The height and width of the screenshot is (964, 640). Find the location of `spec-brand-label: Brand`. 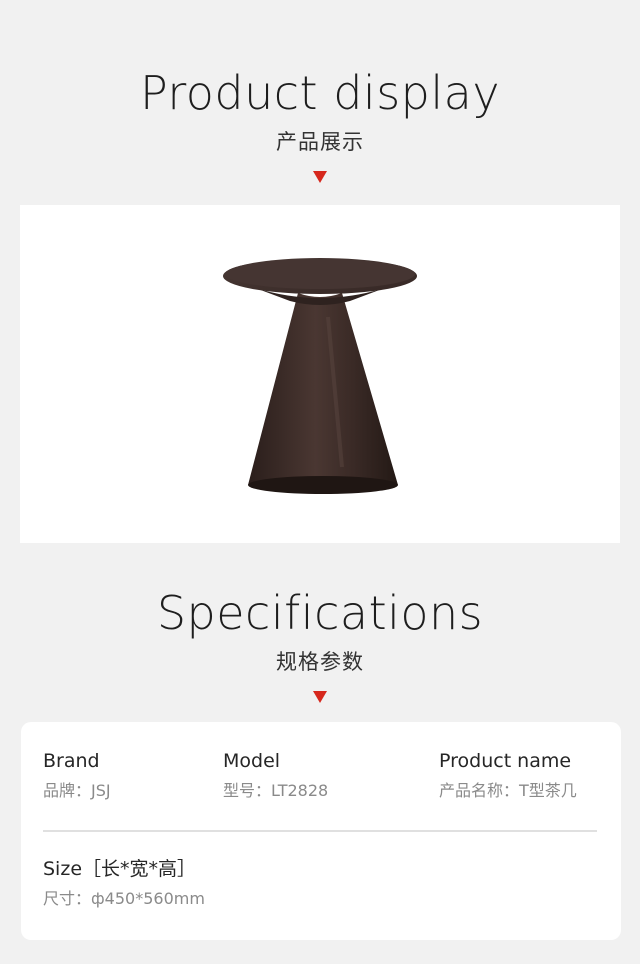

spec-brand-label: Brand is located at coordinates (71, 761).